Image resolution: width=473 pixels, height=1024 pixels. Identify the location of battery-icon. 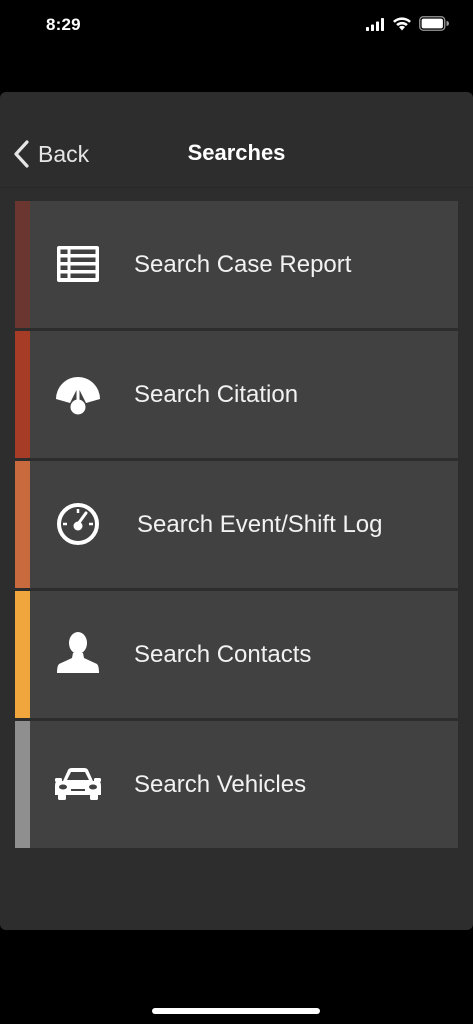
(434, 23).